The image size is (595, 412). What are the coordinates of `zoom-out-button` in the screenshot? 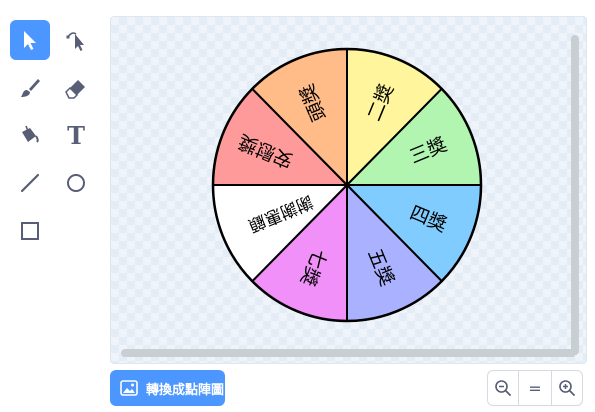 It's located at (503, 388).